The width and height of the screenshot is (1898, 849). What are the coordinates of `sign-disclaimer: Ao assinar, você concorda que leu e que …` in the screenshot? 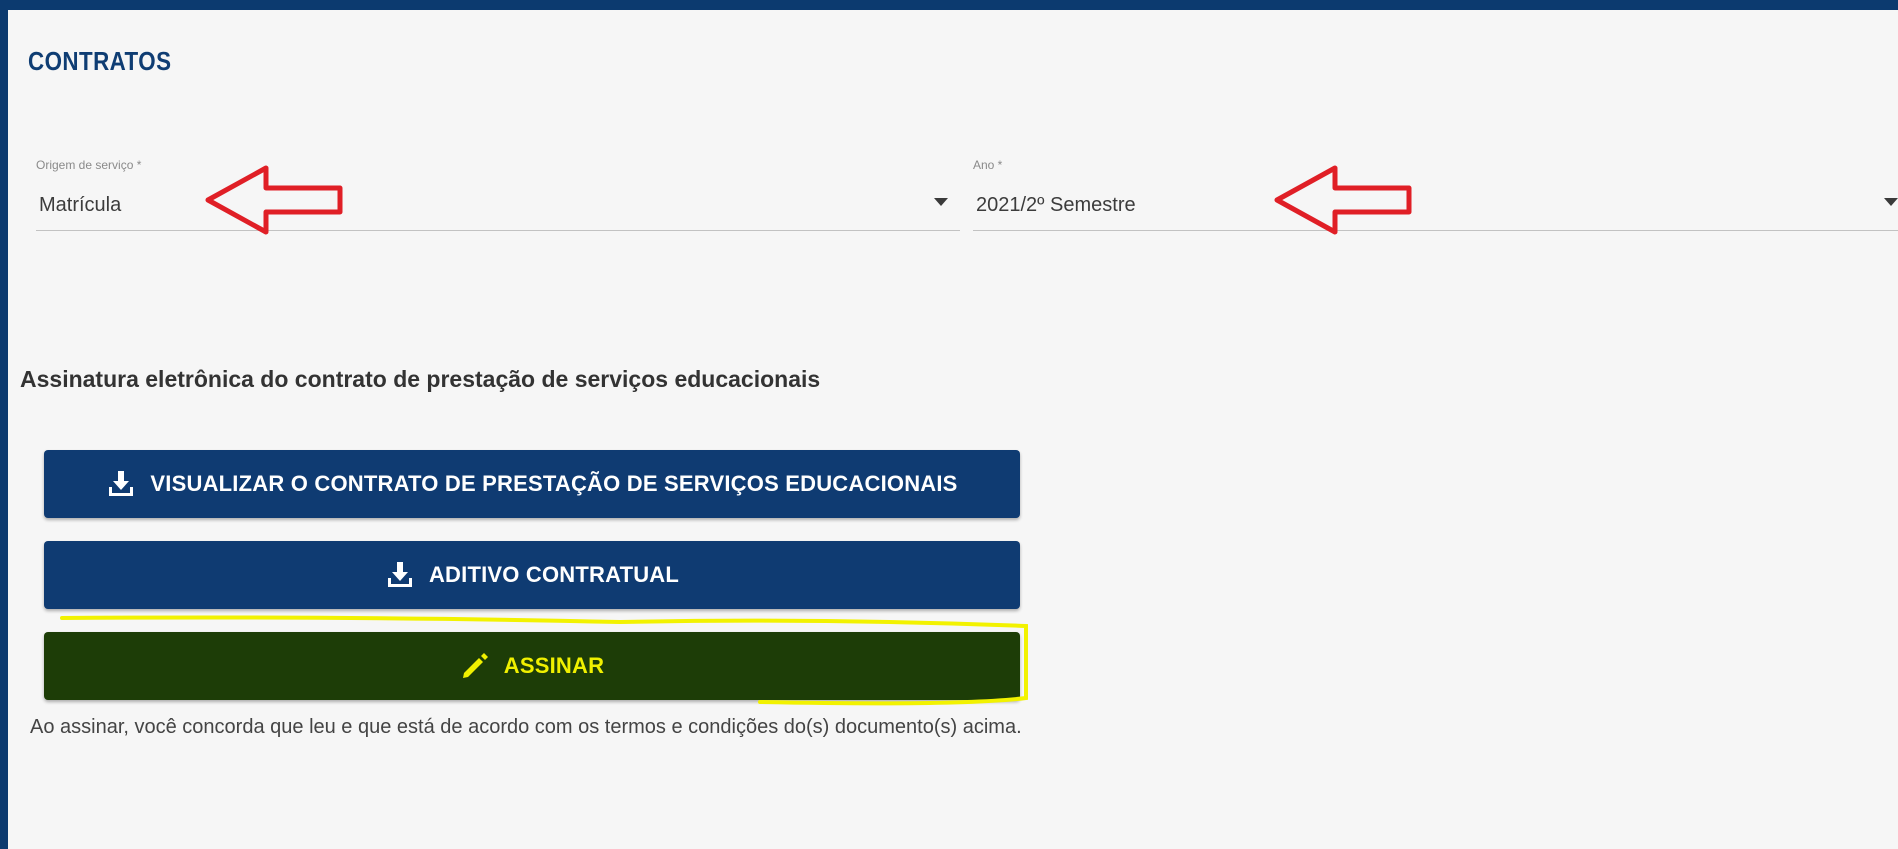 It's located at (526, 727).